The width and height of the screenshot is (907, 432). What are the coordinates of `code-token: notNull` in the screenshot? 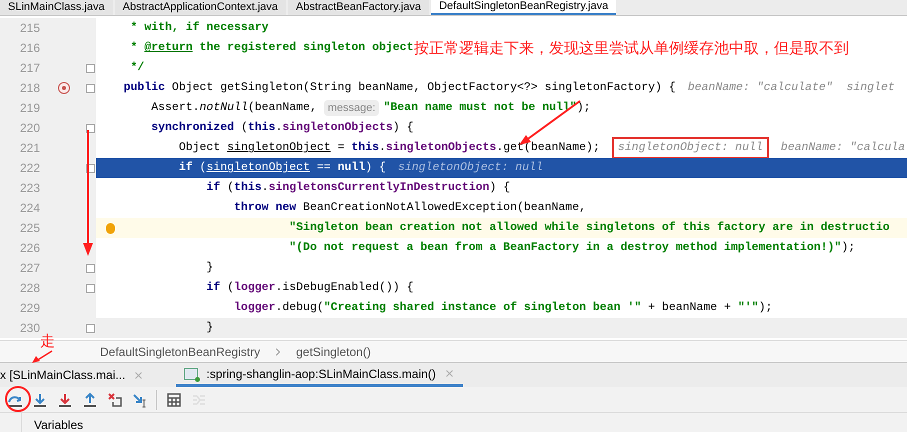 It's located at (224, 108).